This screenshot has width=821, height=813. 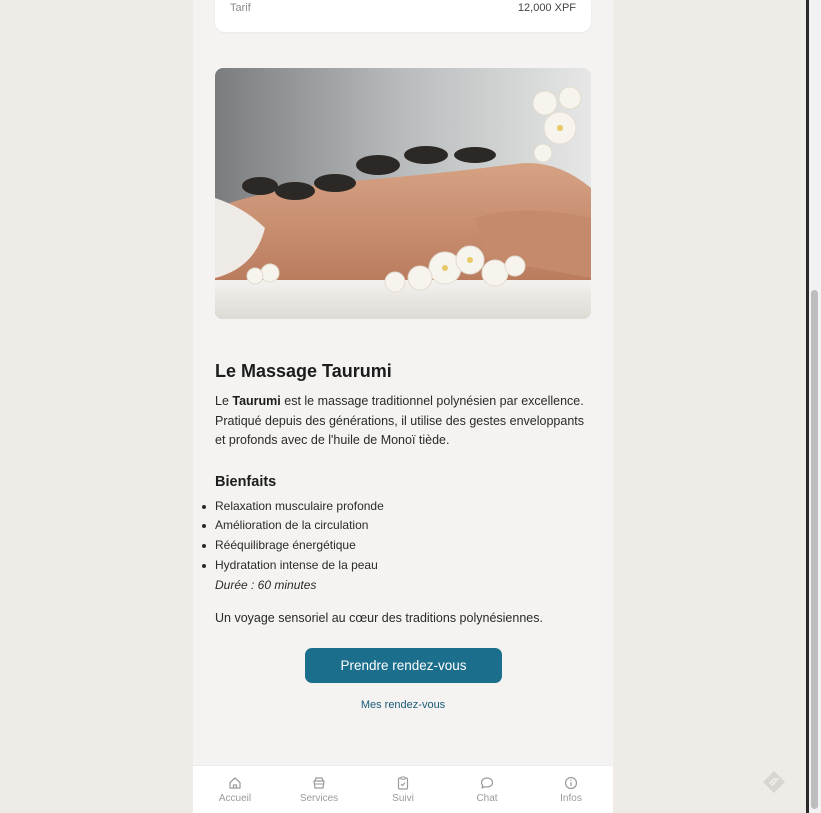 I want to click on home-icon, so click(x=235, y=783).